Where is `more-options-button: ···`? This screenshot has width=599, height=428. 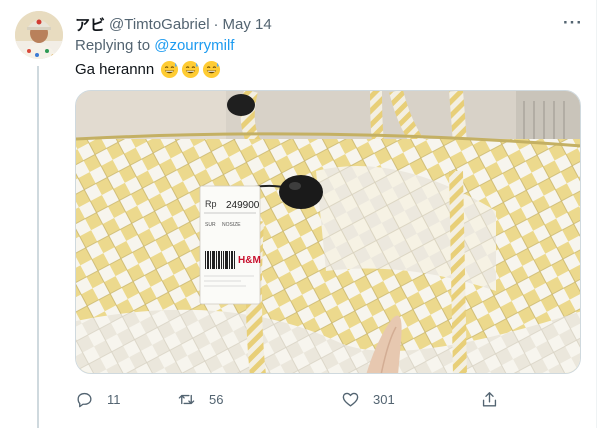 more-options-button: ··· is located at coordinates (573, 23).